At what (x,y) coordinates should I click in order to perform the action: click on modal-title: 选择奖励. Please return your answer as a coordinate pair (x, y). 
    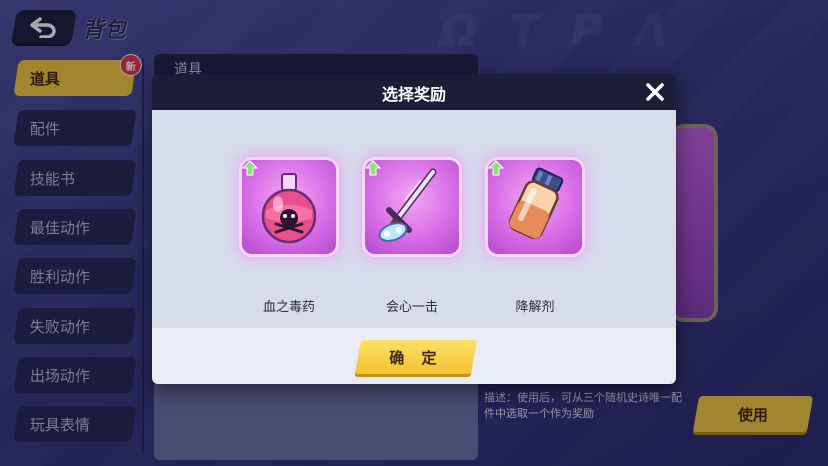
    Looking at the image, I should click on (413, 94).